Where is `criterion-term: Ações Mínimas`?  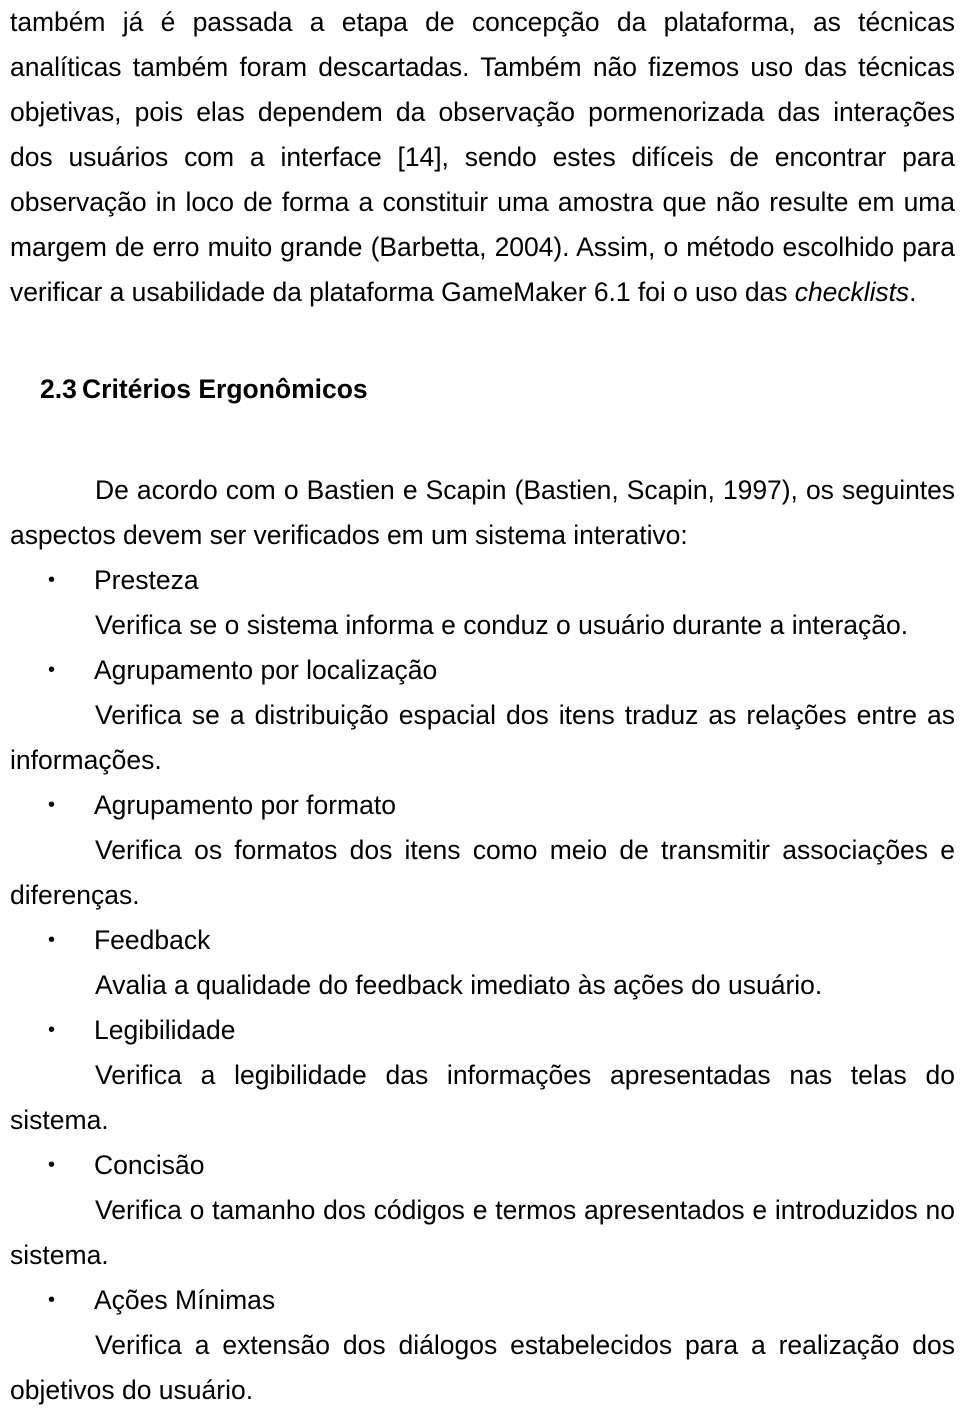 criterion-term: Ações Mínimas is located at coordinates (185, 1300).